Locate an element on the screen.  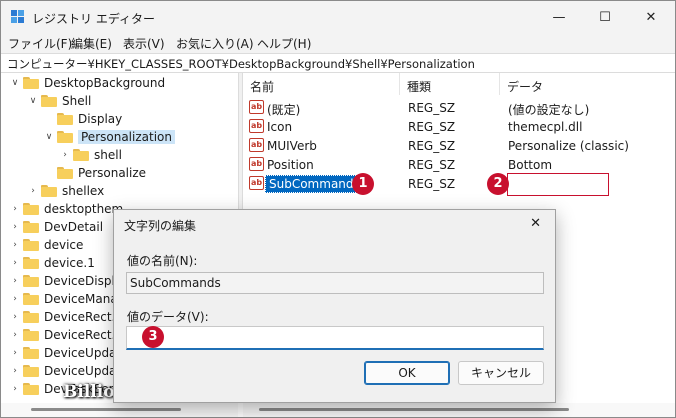
value-row: ab (既定) REG_SZ (値の設定なし) is located at coordinates (459, 107).